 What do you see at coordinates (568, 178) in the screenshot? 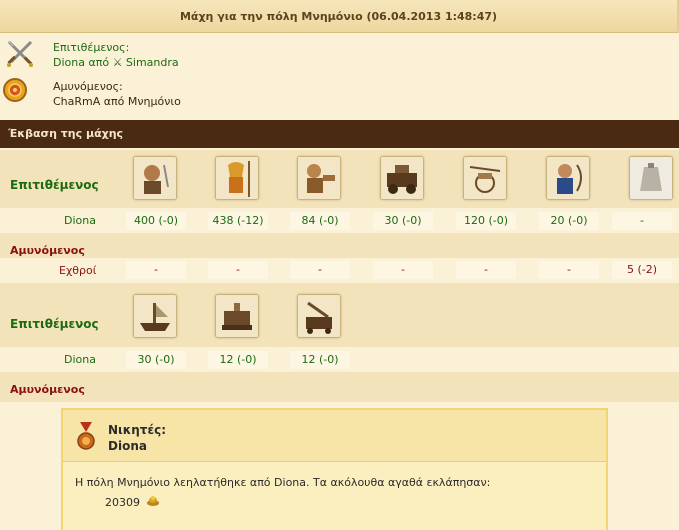
I see `archer-icon` at bounding box center [568, 178].